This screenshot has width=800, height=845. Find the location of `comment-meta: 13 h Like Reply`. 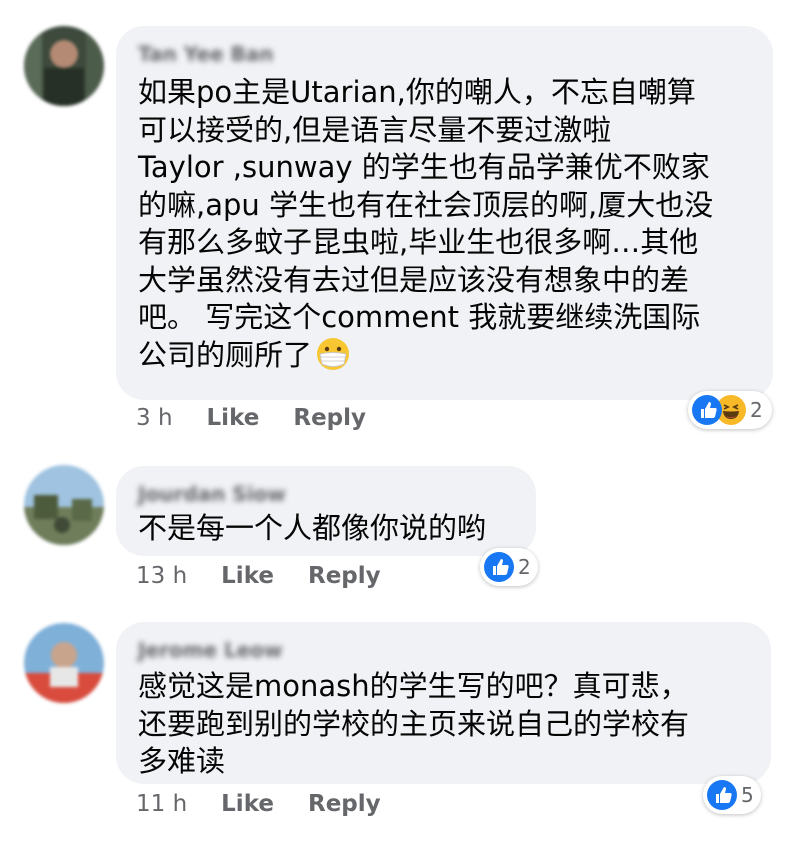

comment-meta: 13 h Like Reply is located at coordinates (258, 576).